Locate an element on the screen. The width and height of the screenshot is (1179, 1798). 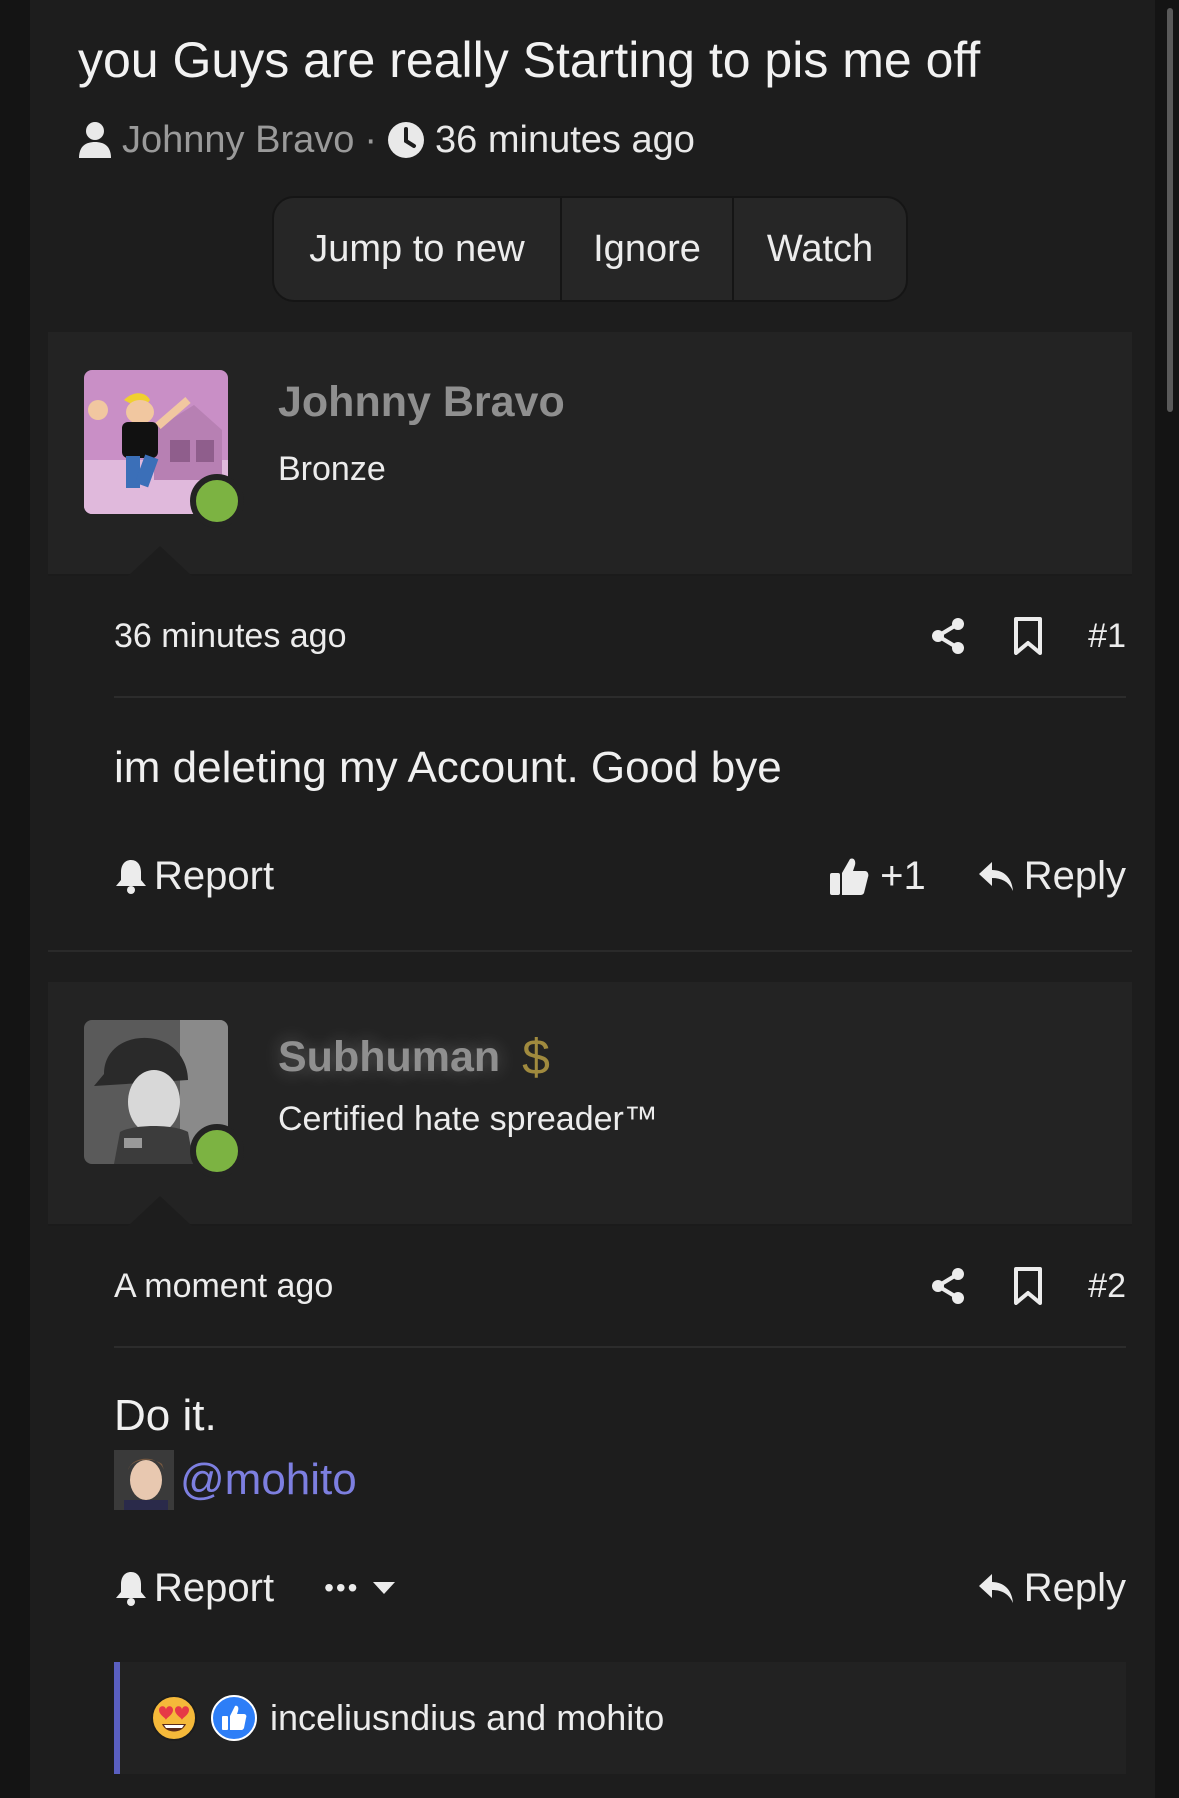
like-button: +1 is located at coordinates (877, 876).